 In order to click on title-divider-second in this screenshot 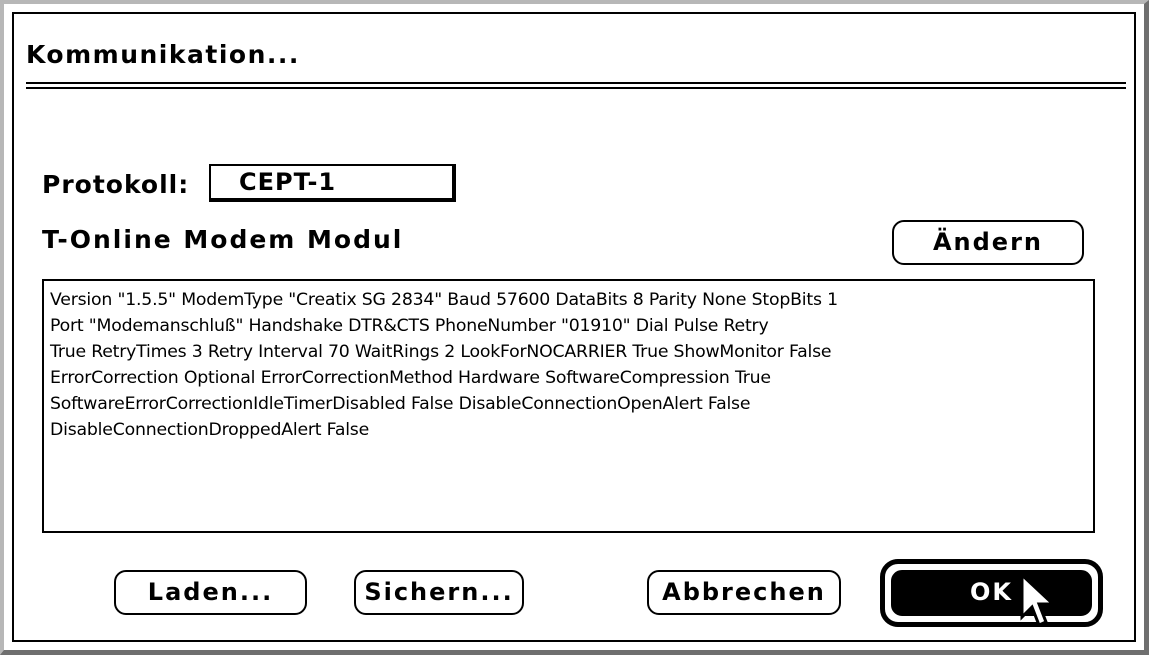, I will do `click(576, 88)`.